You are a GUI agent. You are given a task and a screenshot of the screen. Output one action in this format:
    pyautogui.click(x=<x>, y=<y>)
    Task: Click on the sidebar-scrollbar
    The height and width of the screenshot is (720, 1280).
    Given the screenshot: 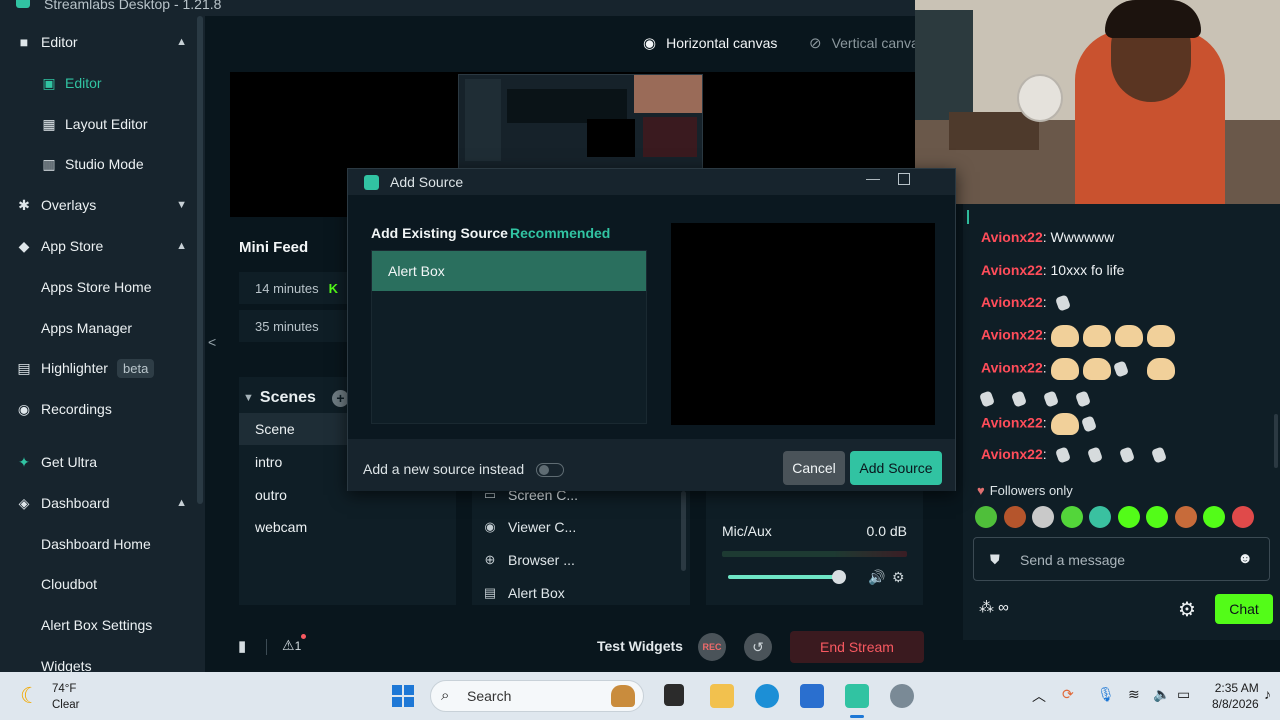 What is the action you would take?
    pyautogui.click(x=200, y=260)
    